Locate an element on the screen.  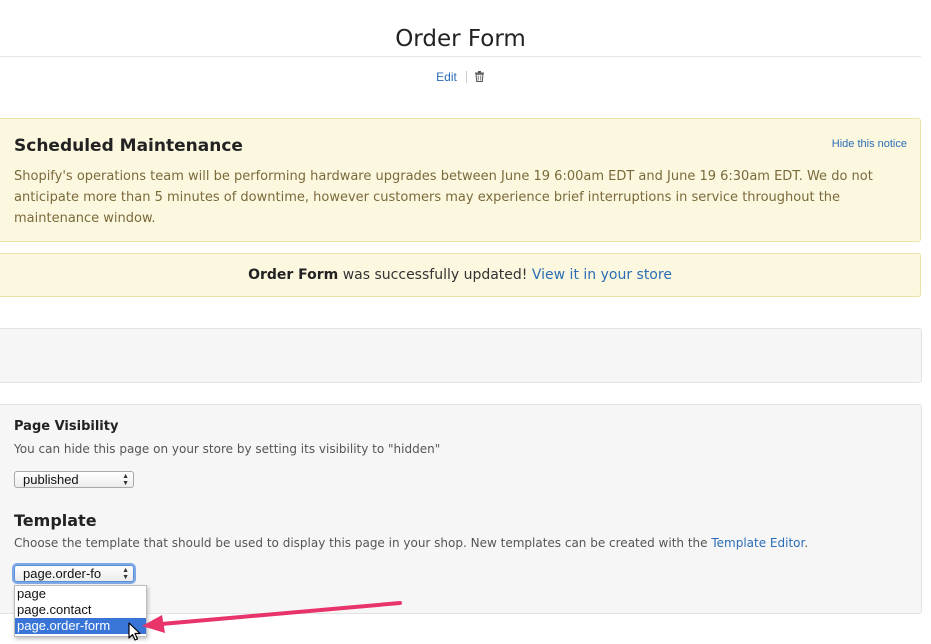
success-message: was successfully updated! is located at coordinates (435, 275).